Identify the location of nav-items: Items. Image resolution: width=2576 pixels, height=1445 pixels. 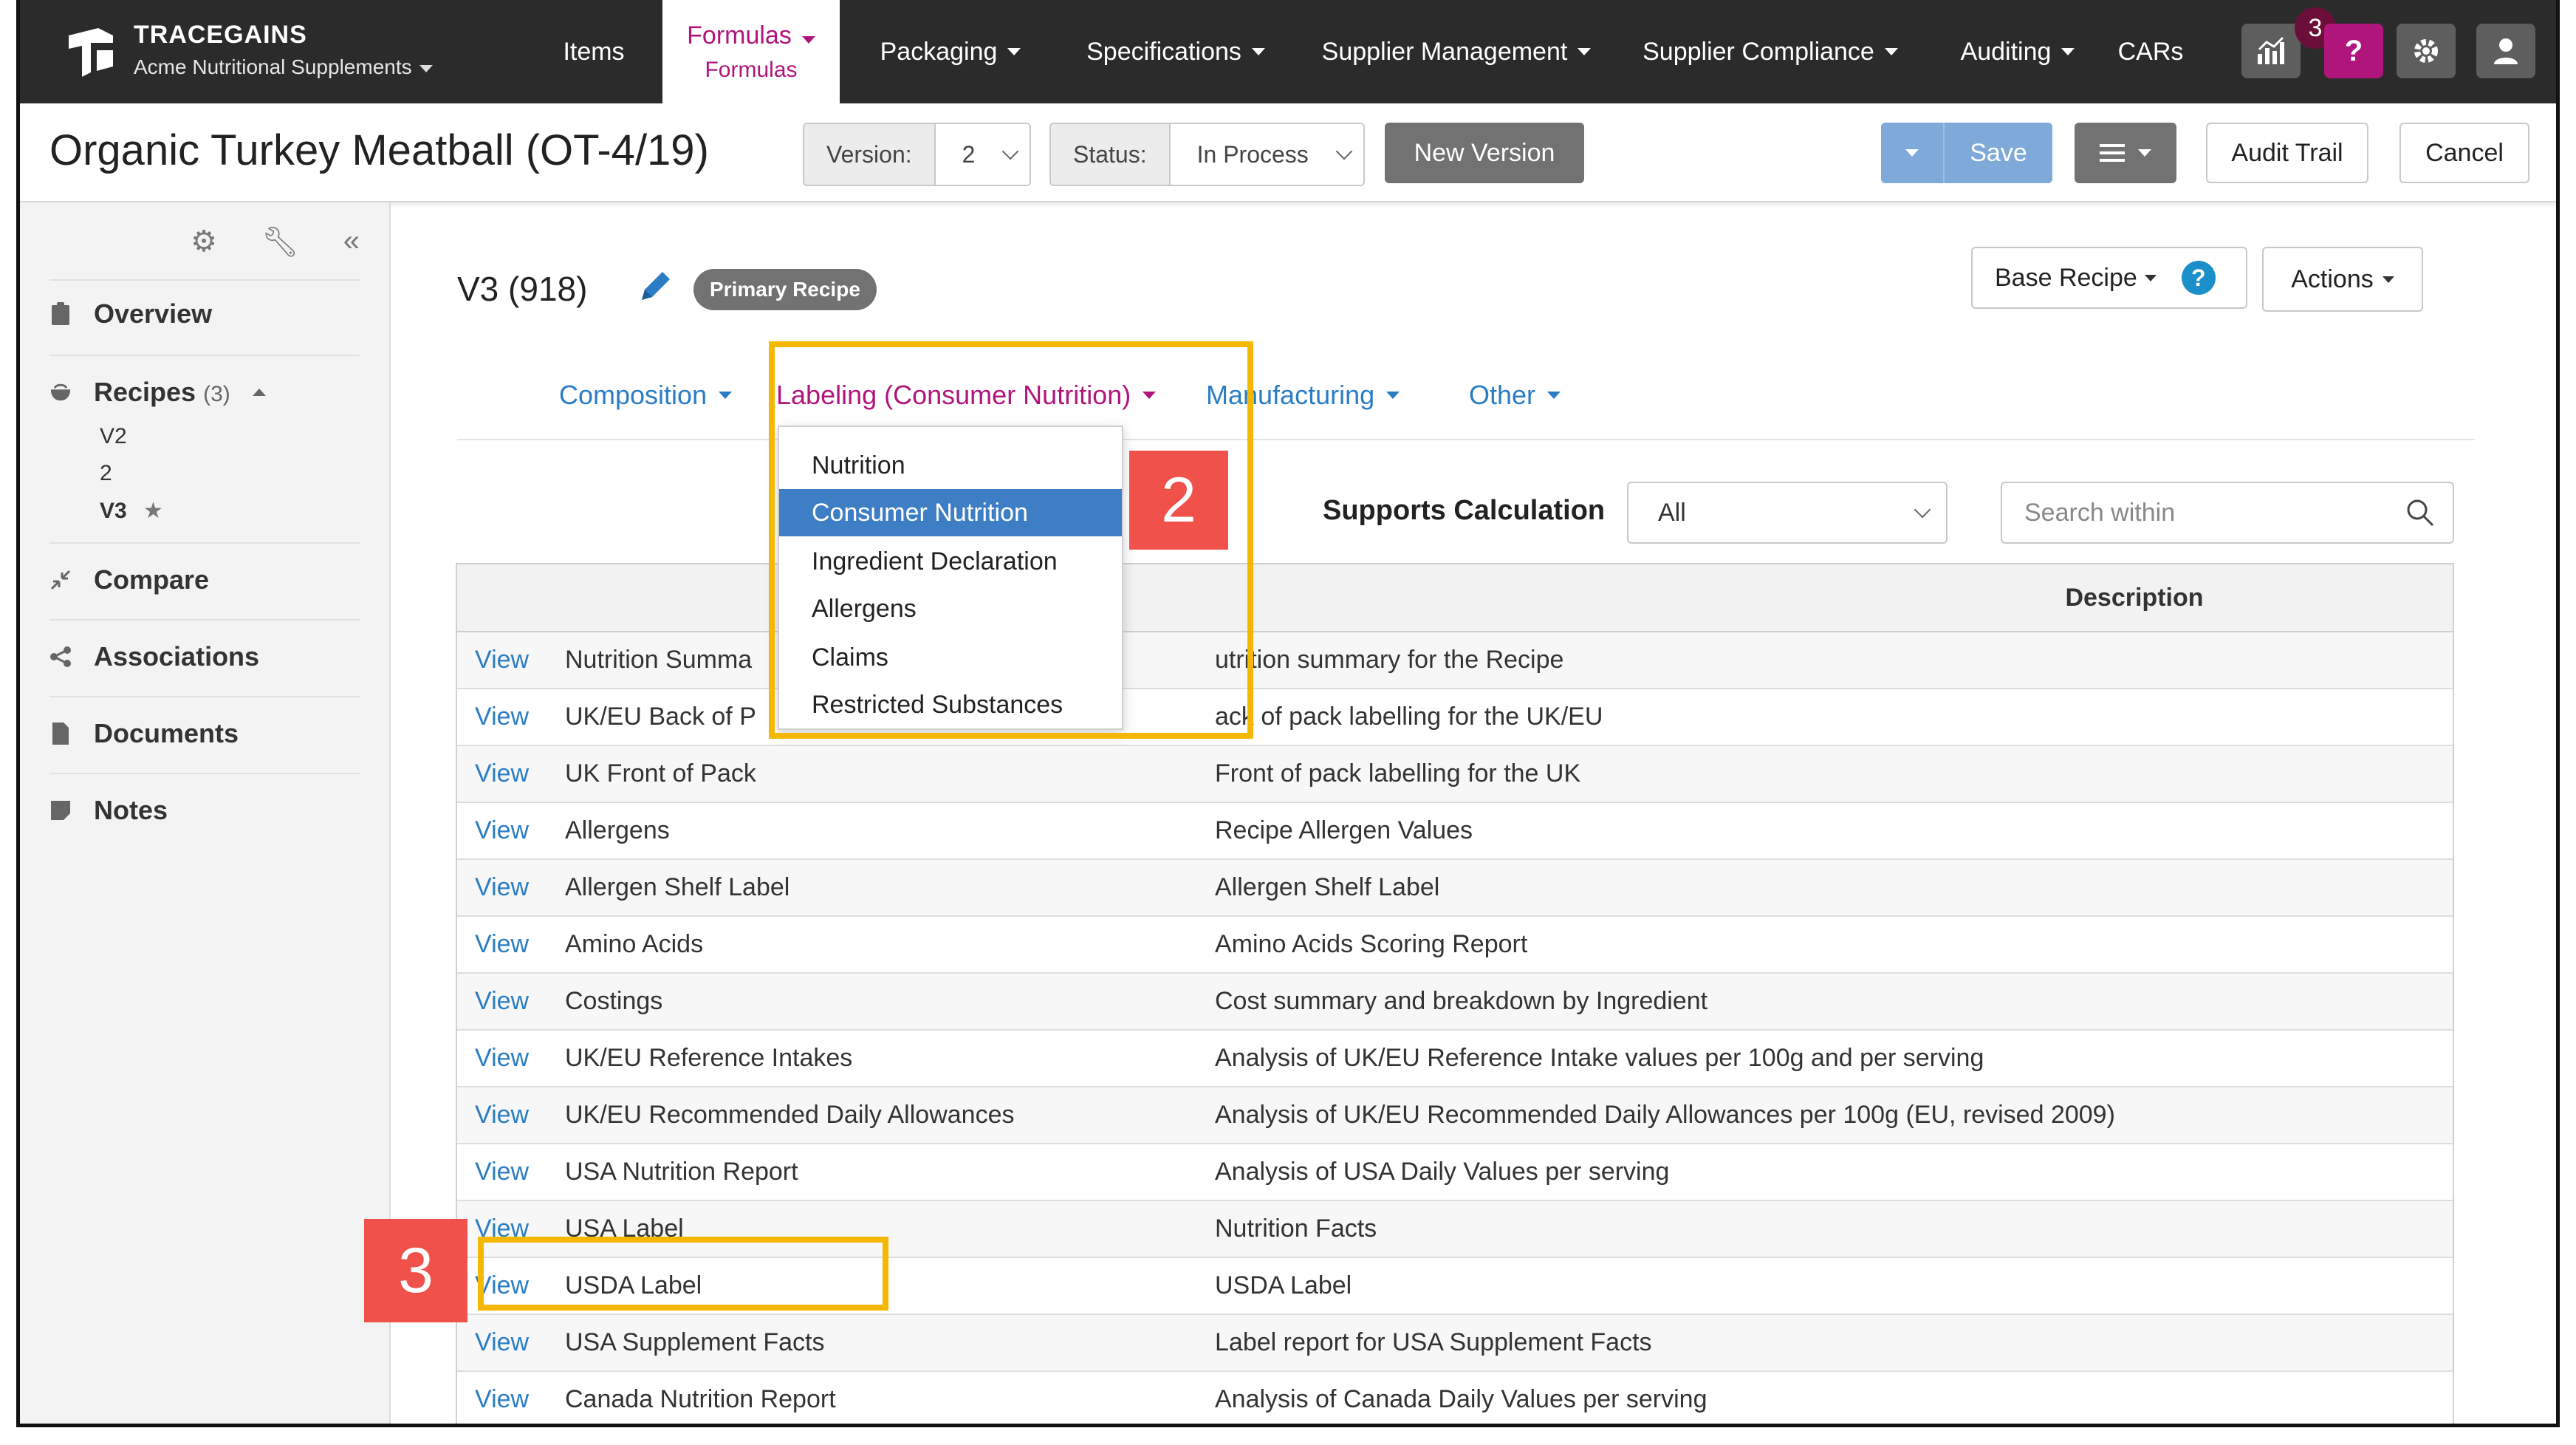
(594, 51).